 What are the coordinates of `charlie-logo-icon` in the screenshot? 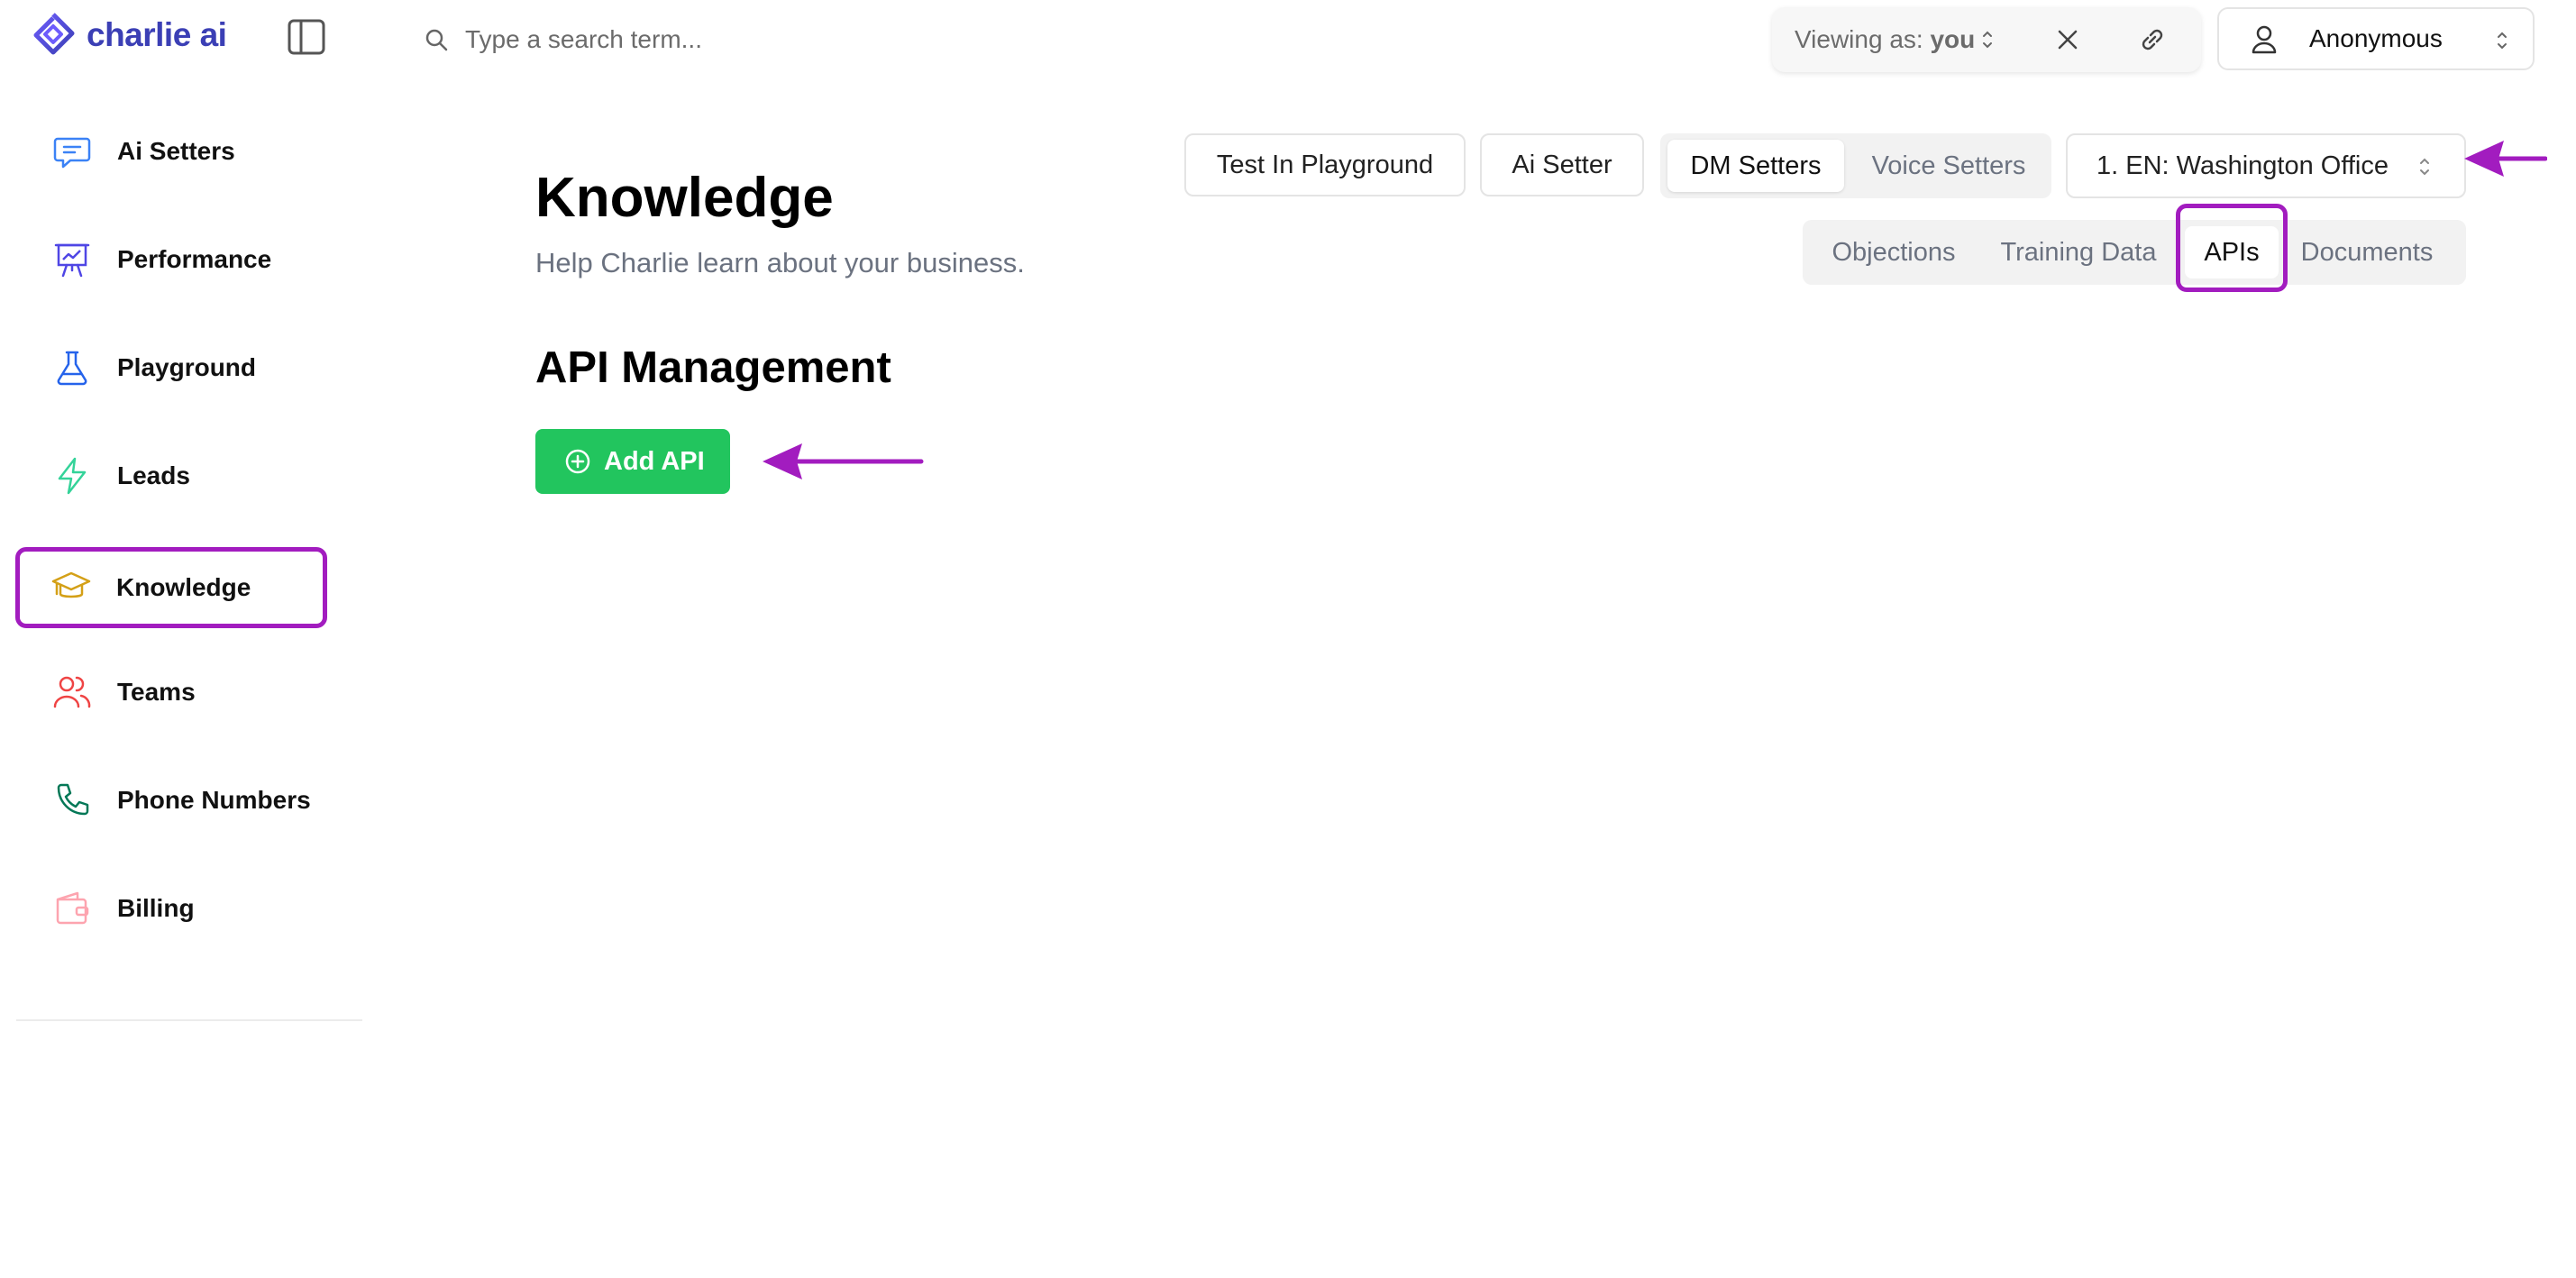 It's located at (54, 34).